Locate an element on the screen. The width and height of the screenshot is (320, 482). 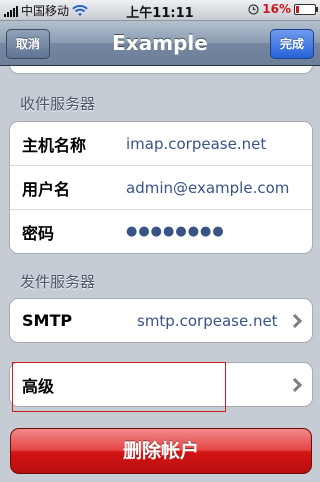
outgoing-server-group: SMTP smtp.corpease.net is located at coordinates (161, 320).